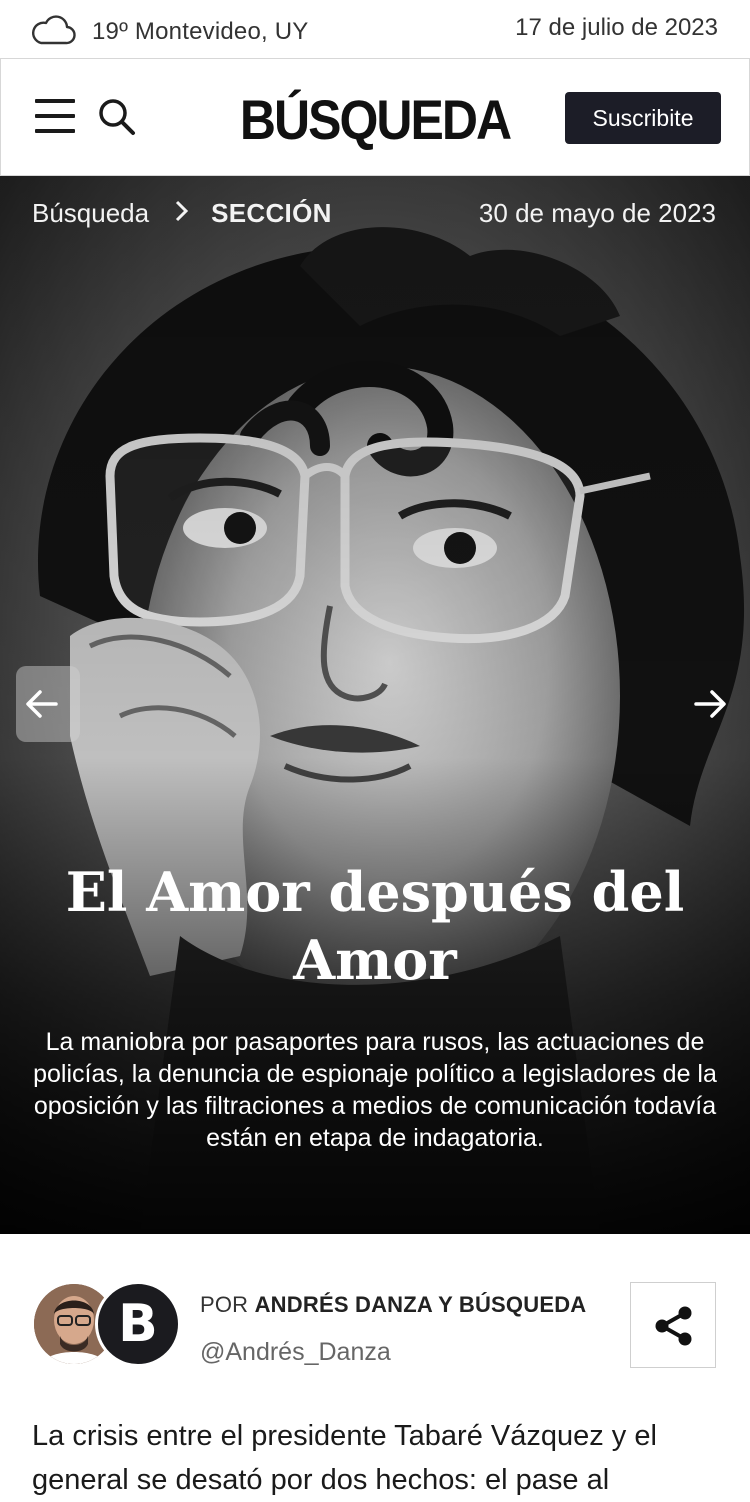 The height and width of the screenshot is (1502, 750). What do you see at coordinates (48, 704) in the screenshot?
I see `carousel-prev-button` at bounding box center [48, 704].